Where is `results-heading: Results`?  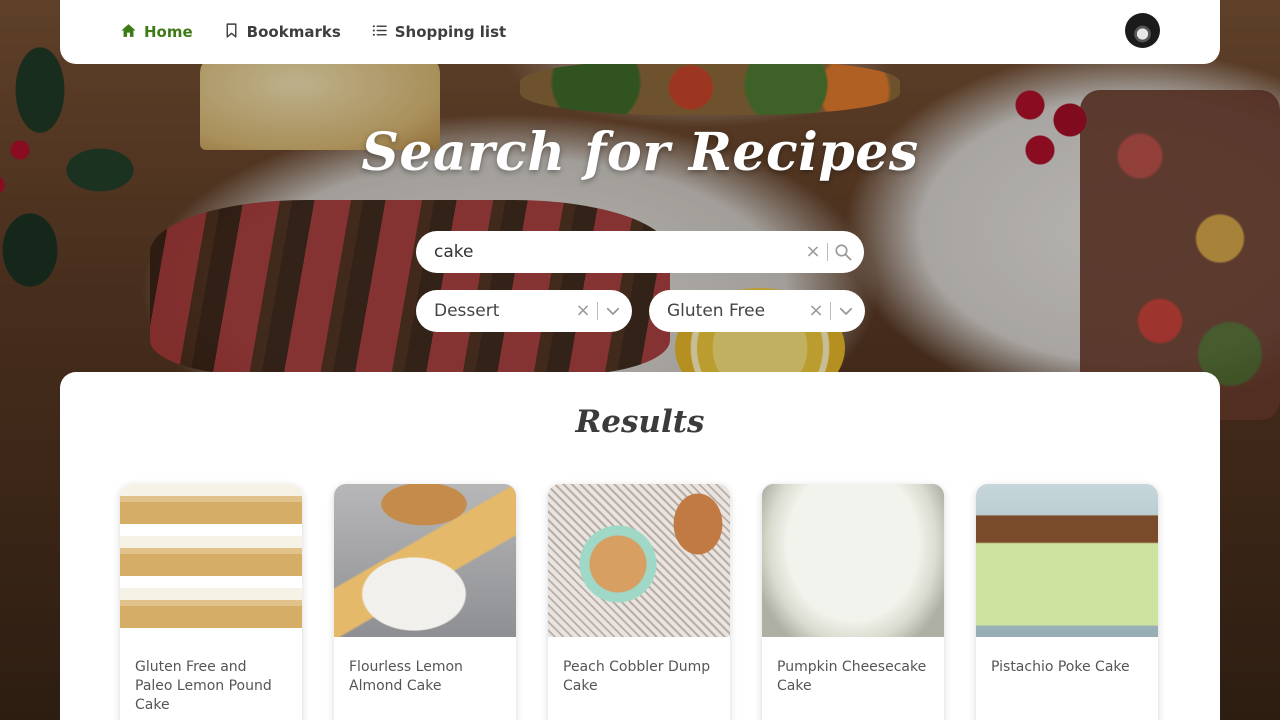 results-heading: Results is located at coordinates (640, 422).